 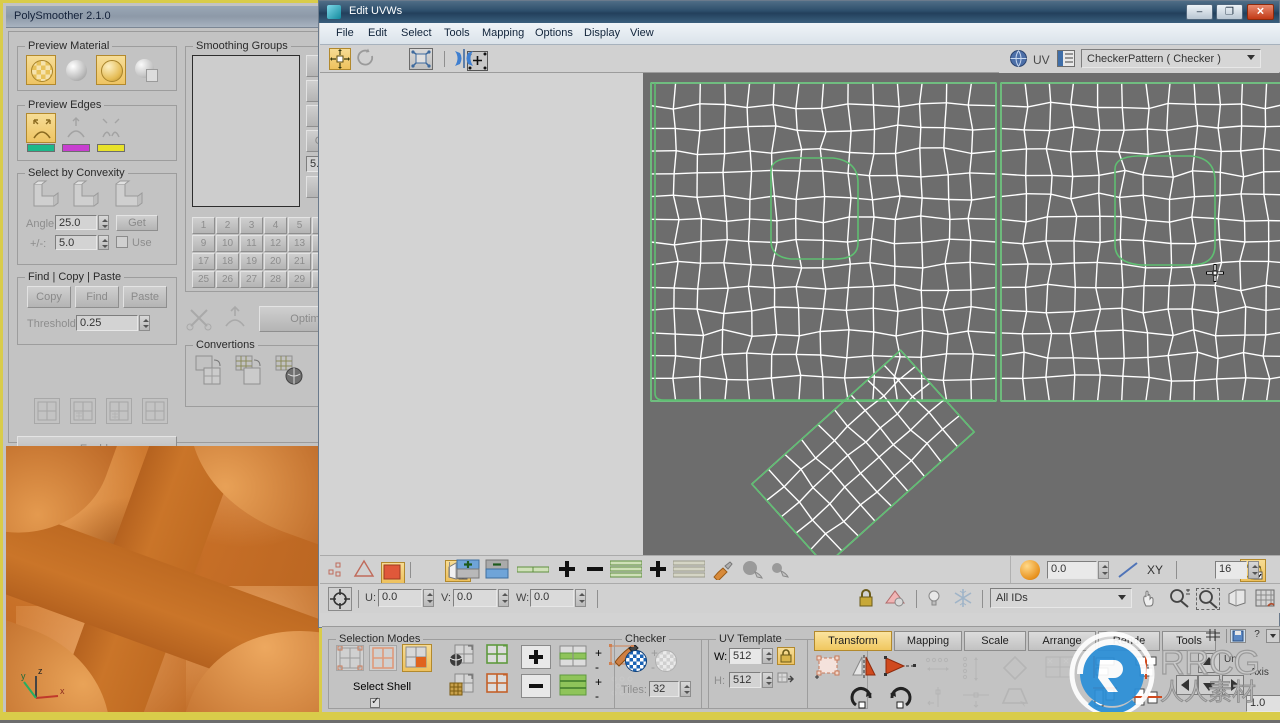 I want to click on map-dropdown: CheckerPattern ( Checker ), so click(x=1171, y=58).